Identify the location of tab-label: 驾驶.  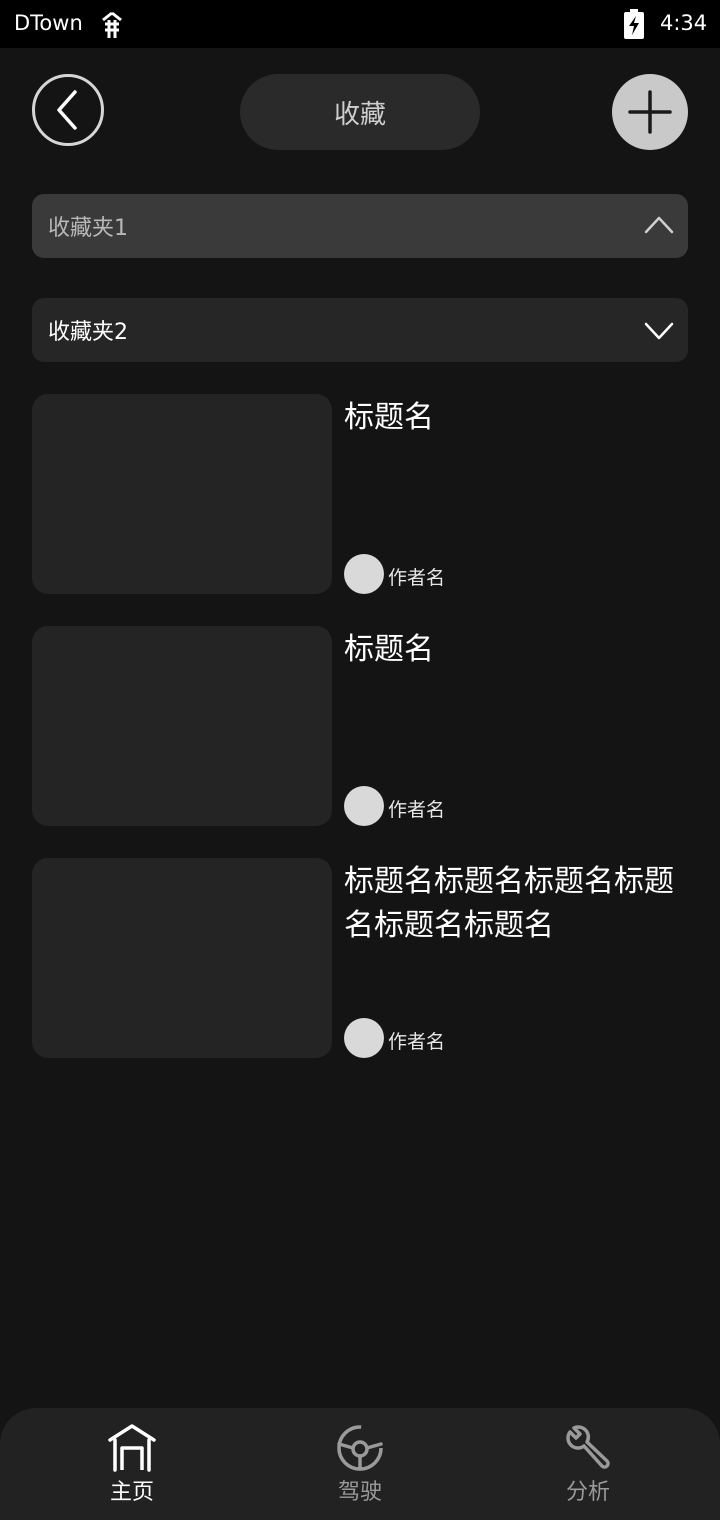
(359, 1492).